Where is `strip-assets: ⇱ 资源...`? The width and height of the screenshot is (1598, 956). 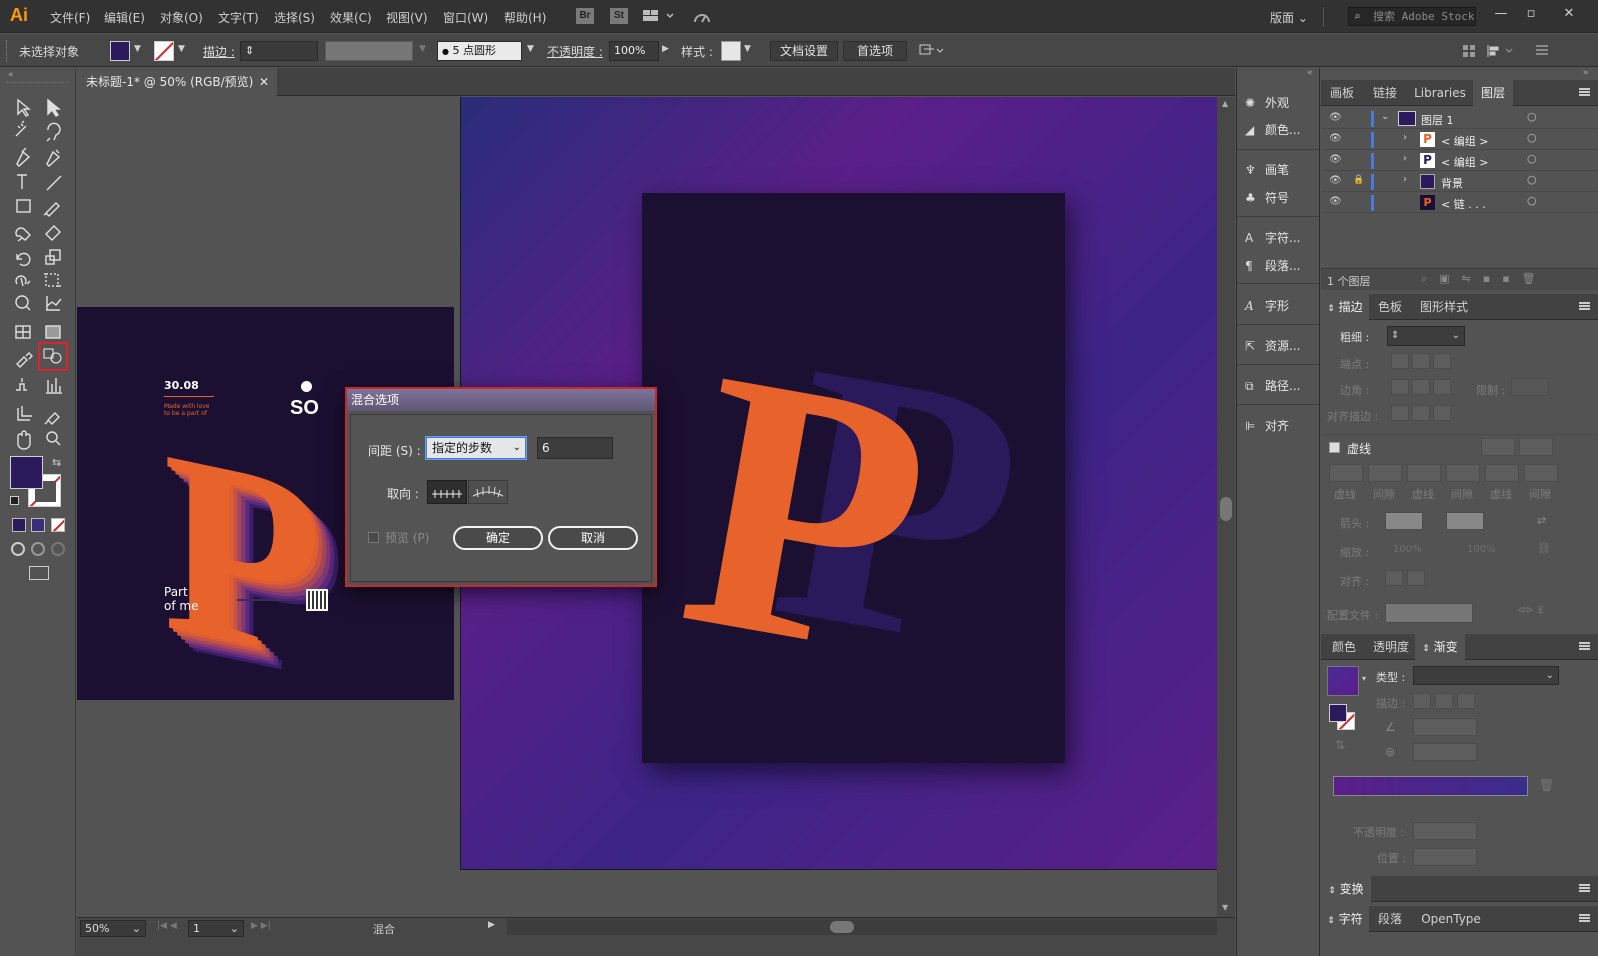 strip-assets: ⇱ 资源... is located at coordinates (1272, 346).